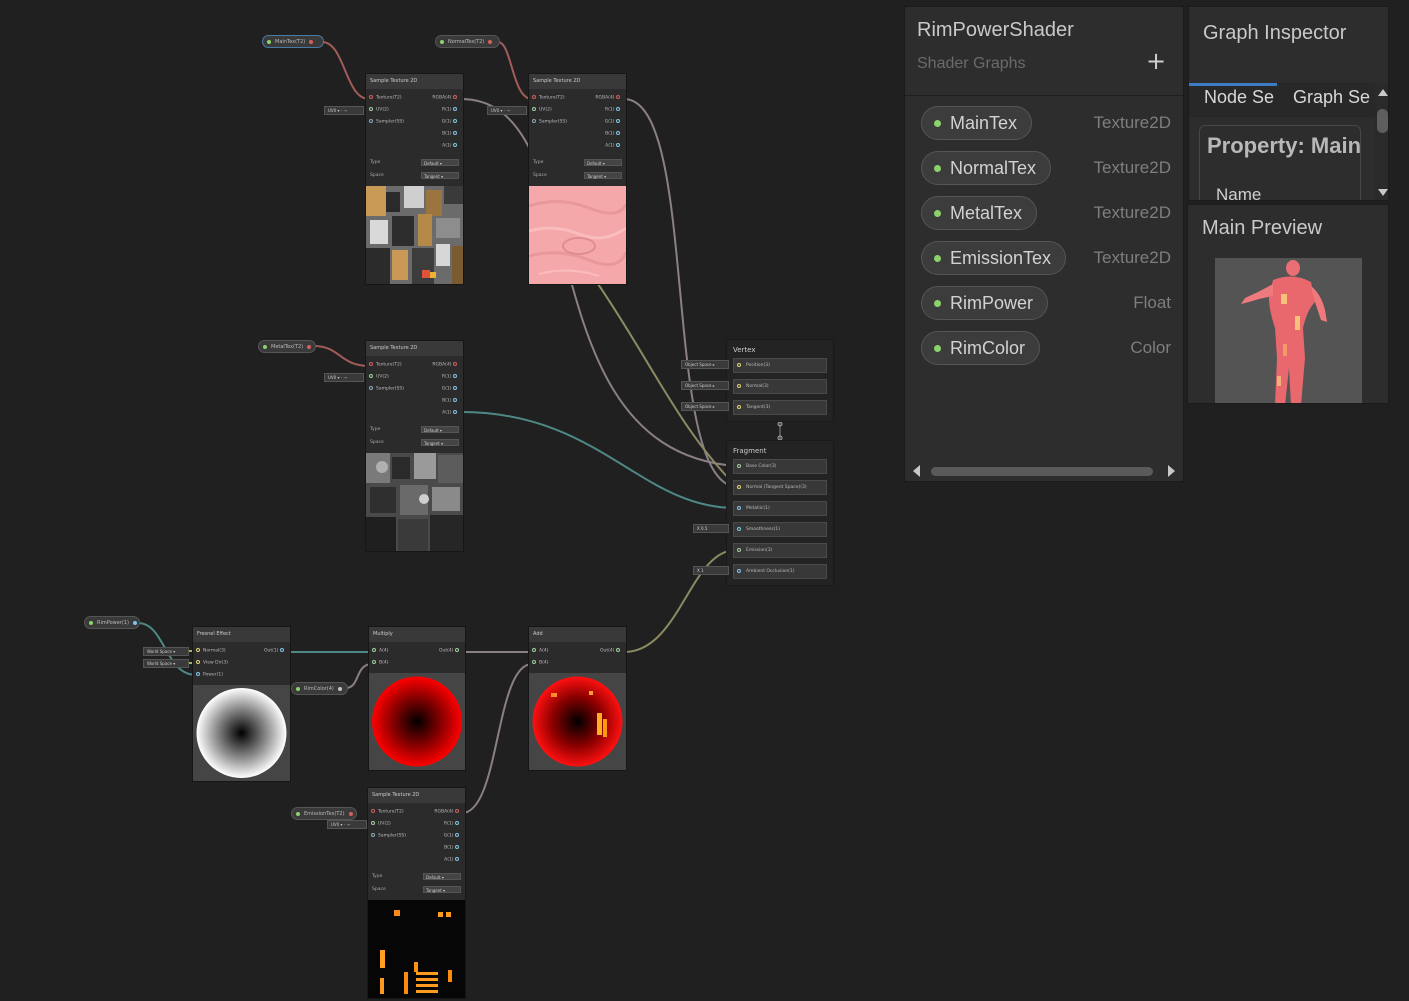 The image size is (1409, 1001). What do you see at coordinates (1288, 331) in the screenshot?
I see `preview-viewport` at bounding box center [1288, 331].